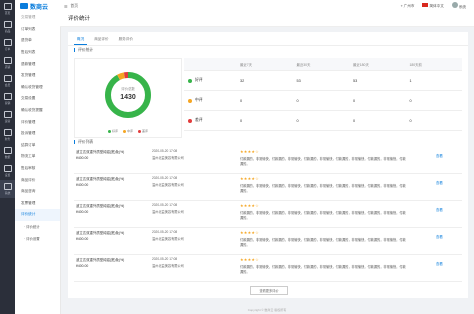  I want to click on rail-item-8: 数据, so click(7, 153).